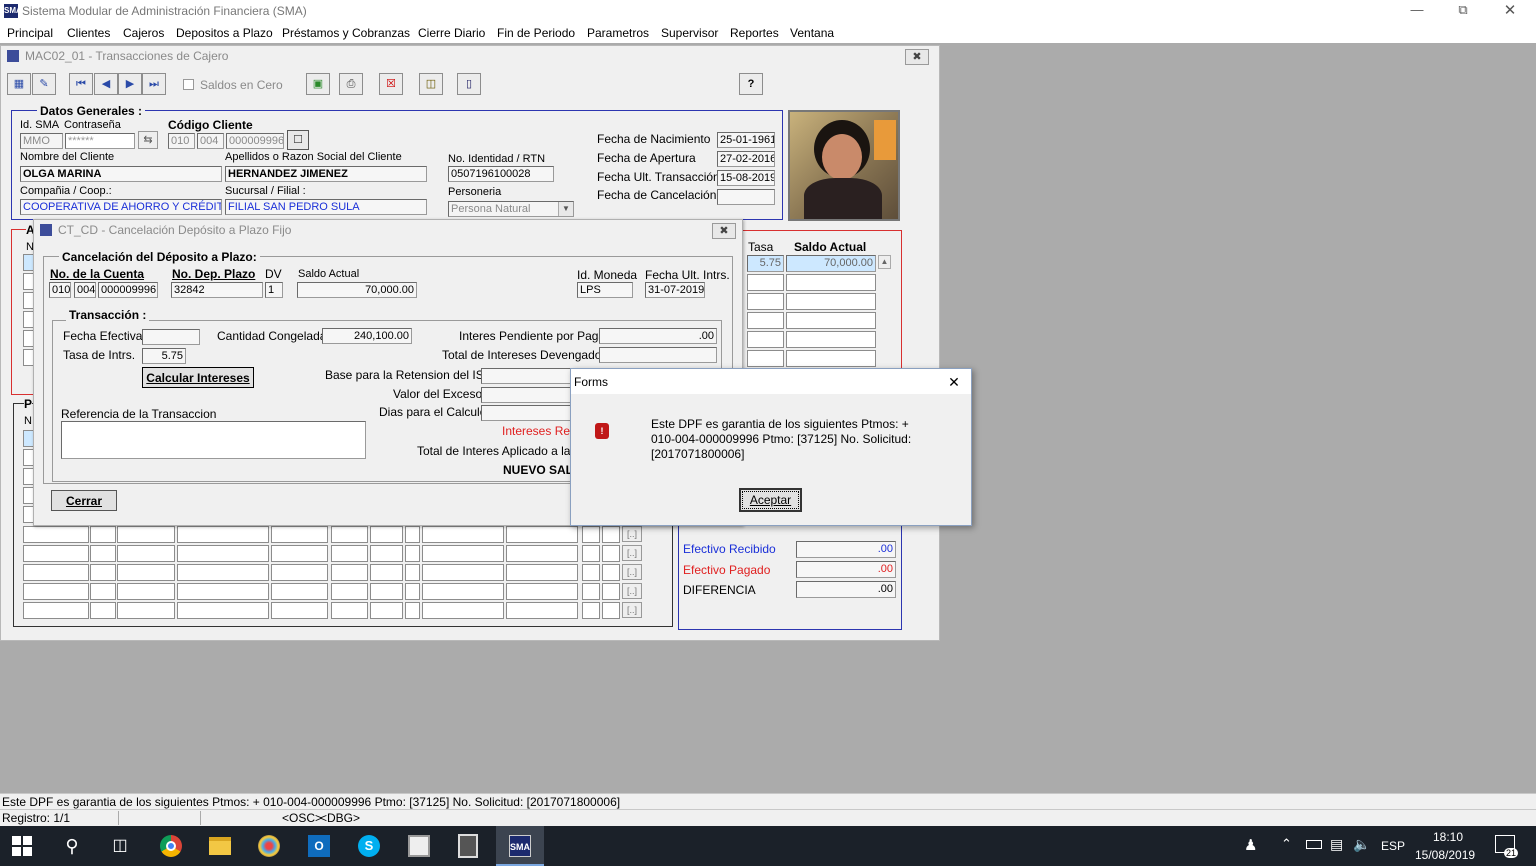  I want to click on close-icon: ✕, so click(1510, 10).